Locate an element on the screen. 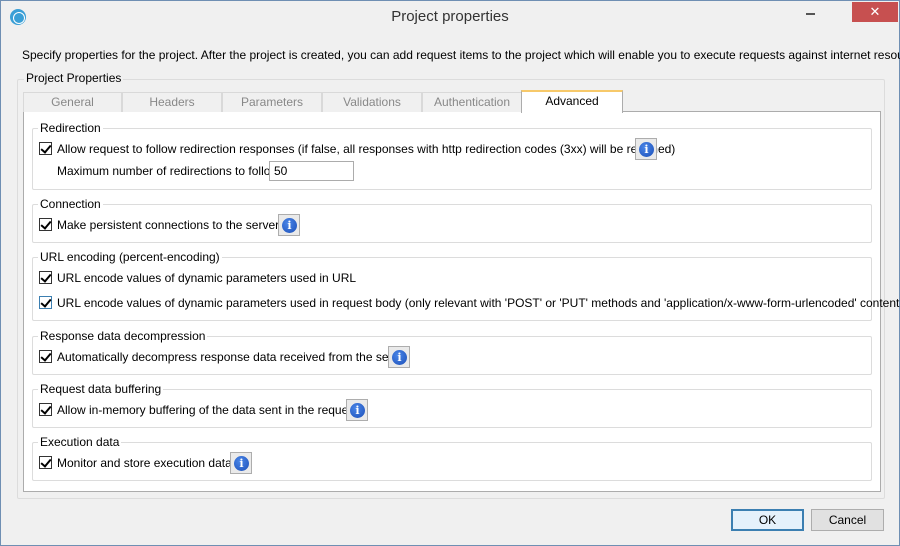 This screenshot has height=546, width=900. execution-info-button: i is located at coordinates (241, 463).